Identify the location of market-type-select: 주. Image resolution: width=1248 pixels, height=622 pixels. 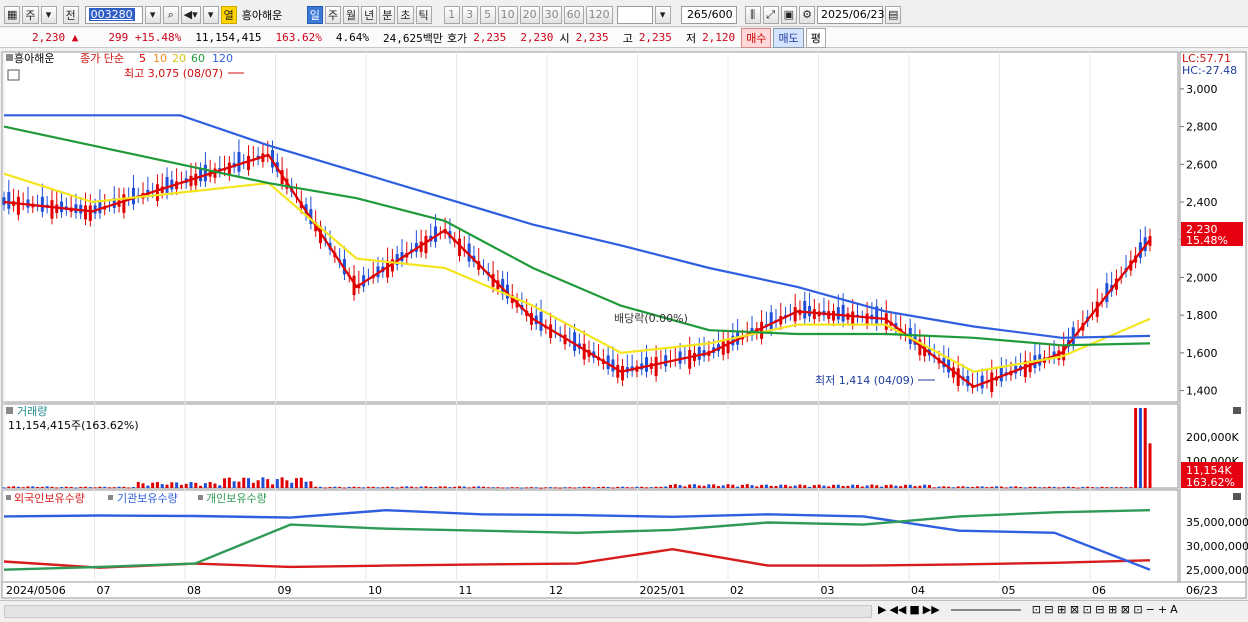
(30, 14).